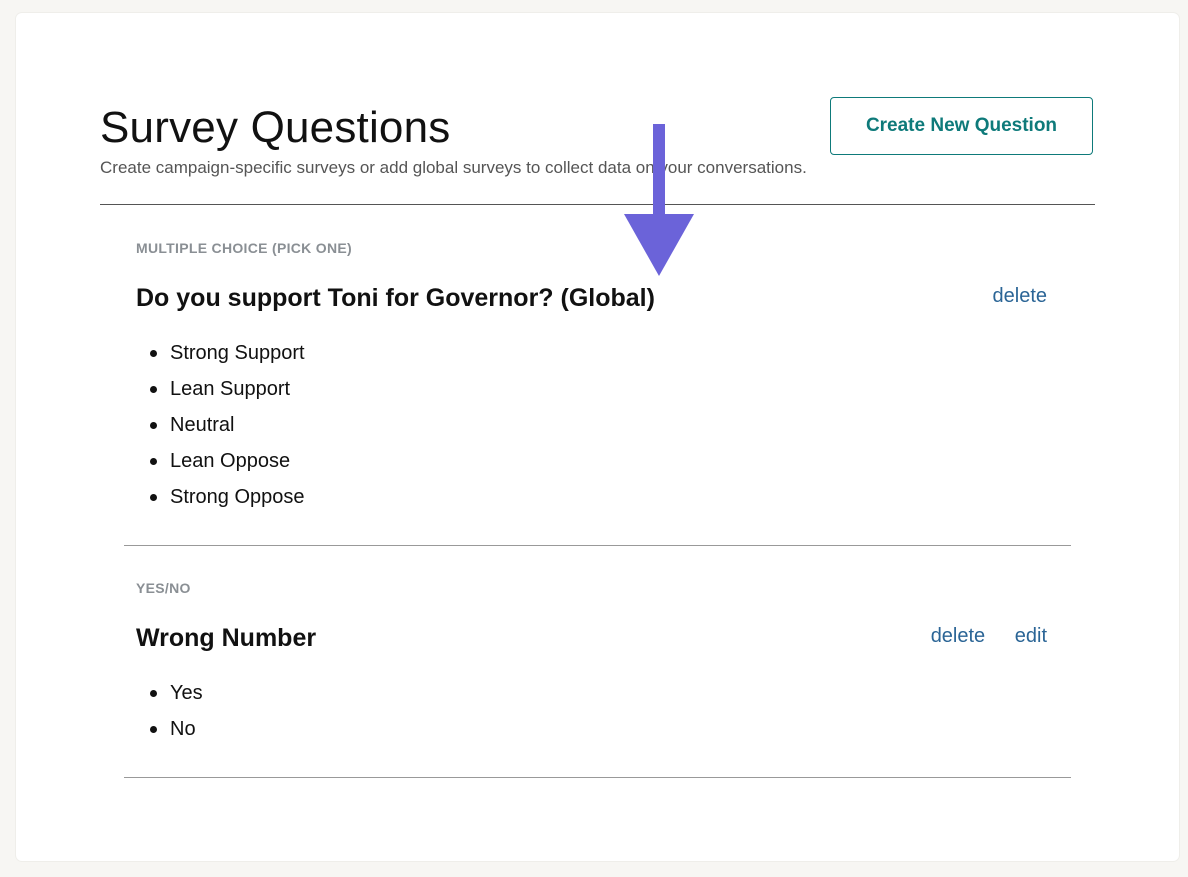 This screenshot has width=1188, height=877. Describe the element at coordinates (244, 248) in the screenshot. I see `question-type: MULTIPLE CHOICE (PICK ONE)` at that location.